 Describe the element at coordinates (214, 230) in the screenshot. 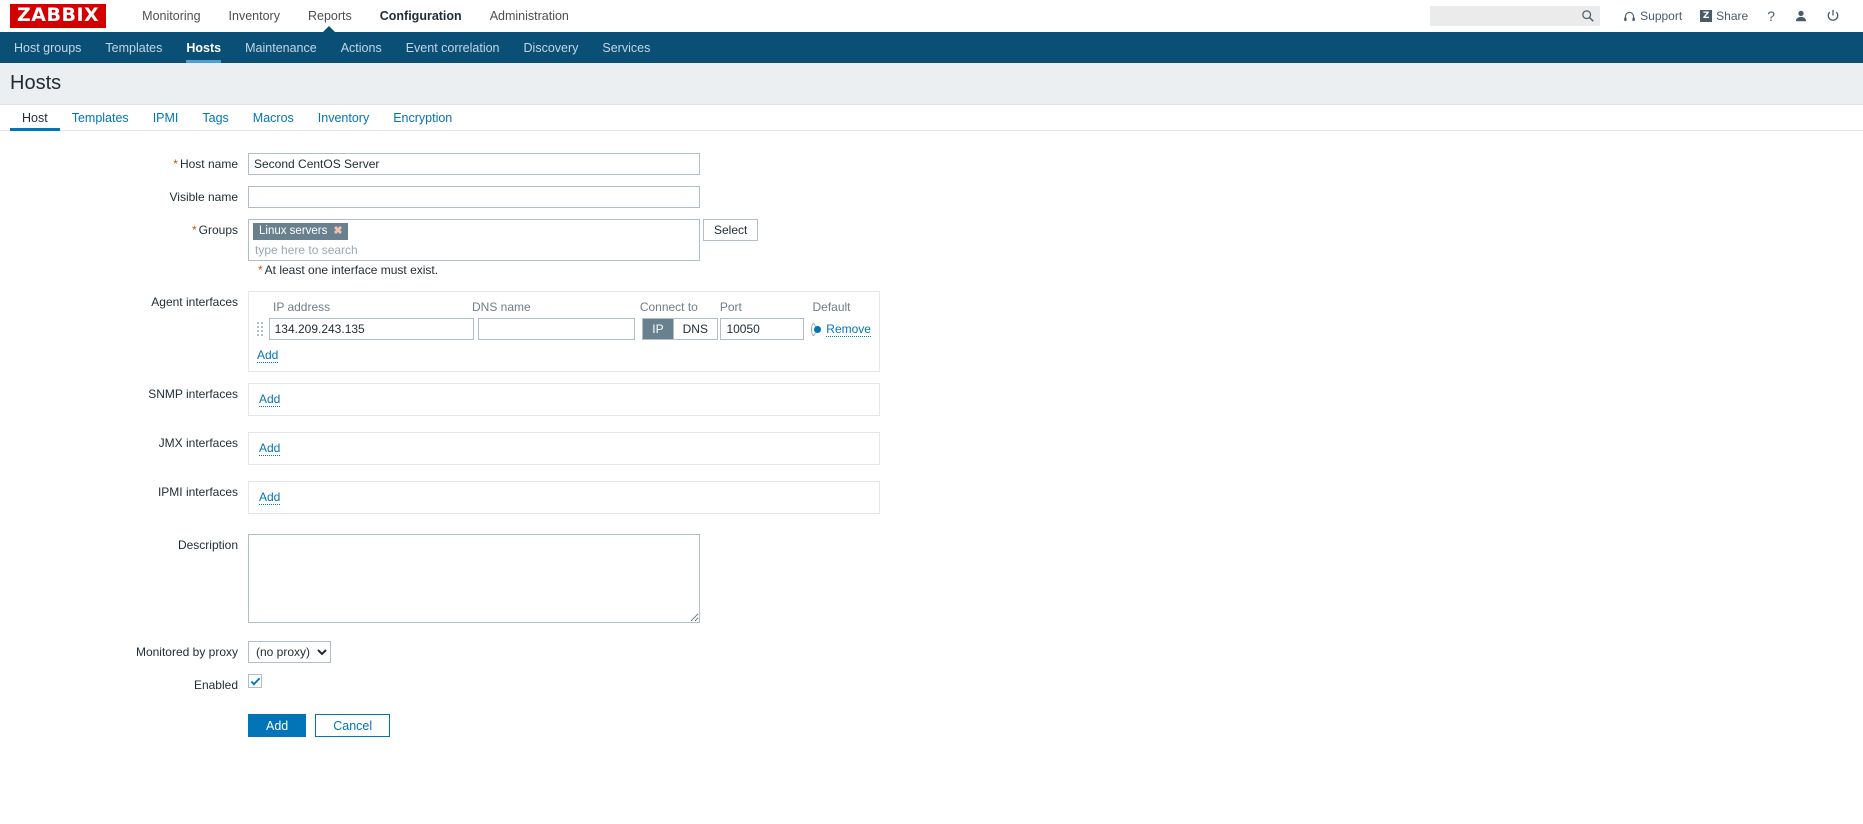

I see `groups-label: * Groups` at that location.